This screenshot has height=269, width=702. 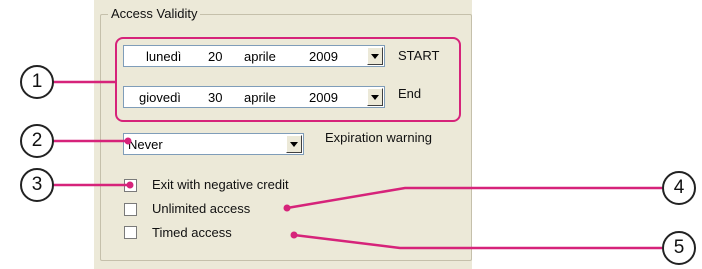 What do you see at coordinates (679, 248) in the screenshot?
I see `callout-5: 5` at bounding box center [679, 248].